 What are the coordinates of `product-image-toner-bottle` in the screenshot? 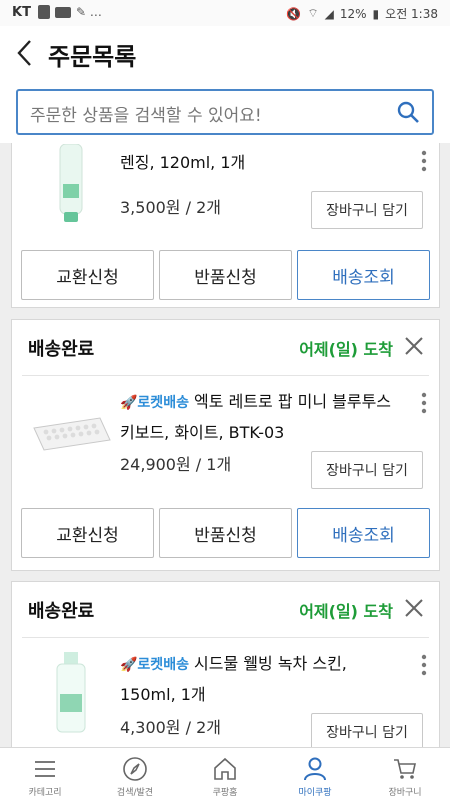 It's located at (71, 693).